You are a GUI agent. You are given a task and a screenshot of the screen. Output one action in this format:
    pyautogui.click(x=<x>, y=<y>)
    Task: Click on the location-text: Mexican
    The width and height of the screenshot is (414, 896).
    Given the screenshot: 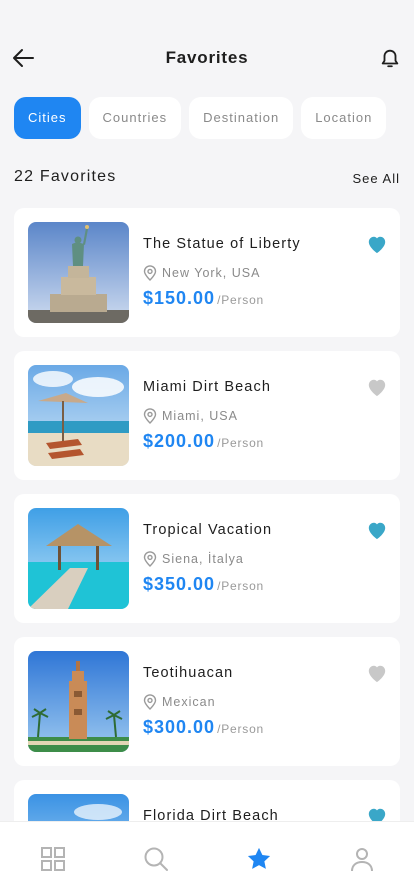 What is the action you would take?
    pyautogui.click(x=189, y=702)
    